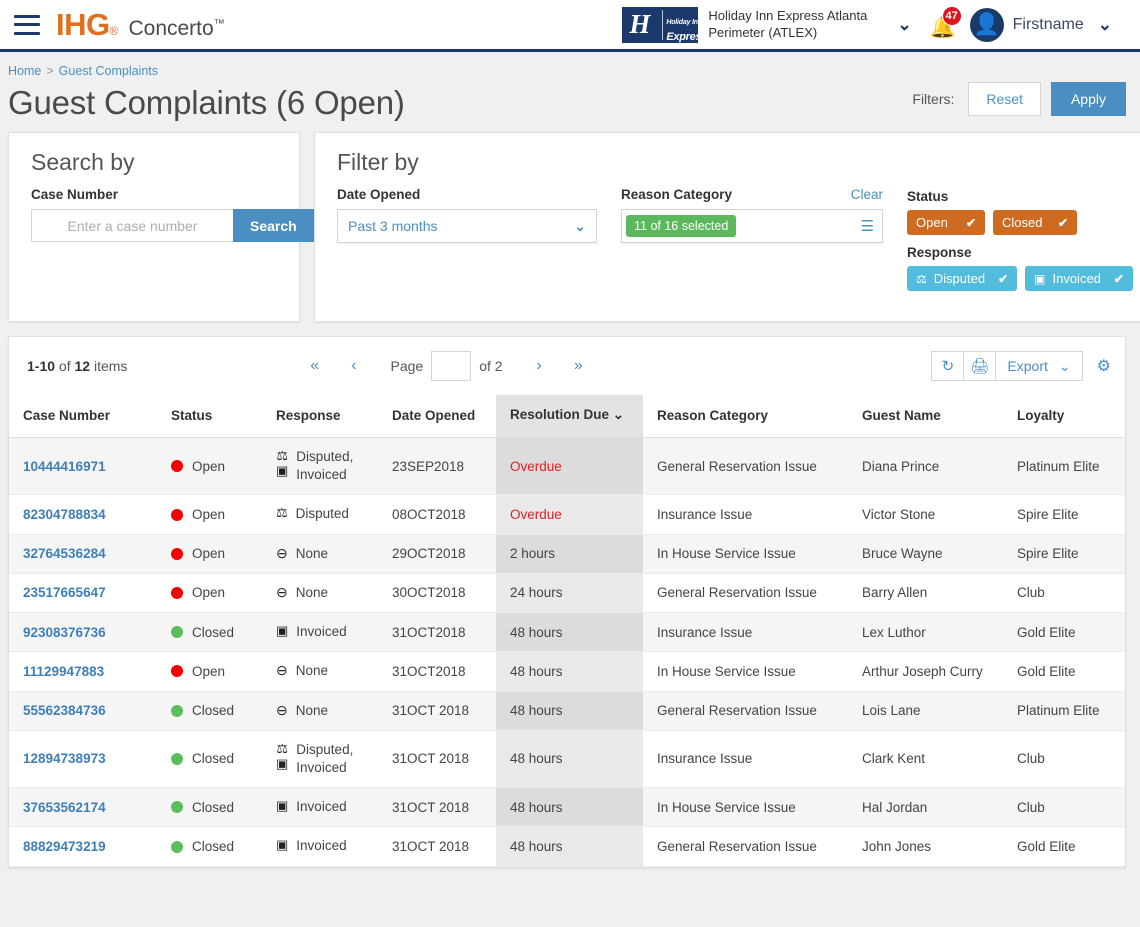  Describe the element at coordinates (64, 632) in the screenshot. I see `case-number-link: 92308376736` at that location.